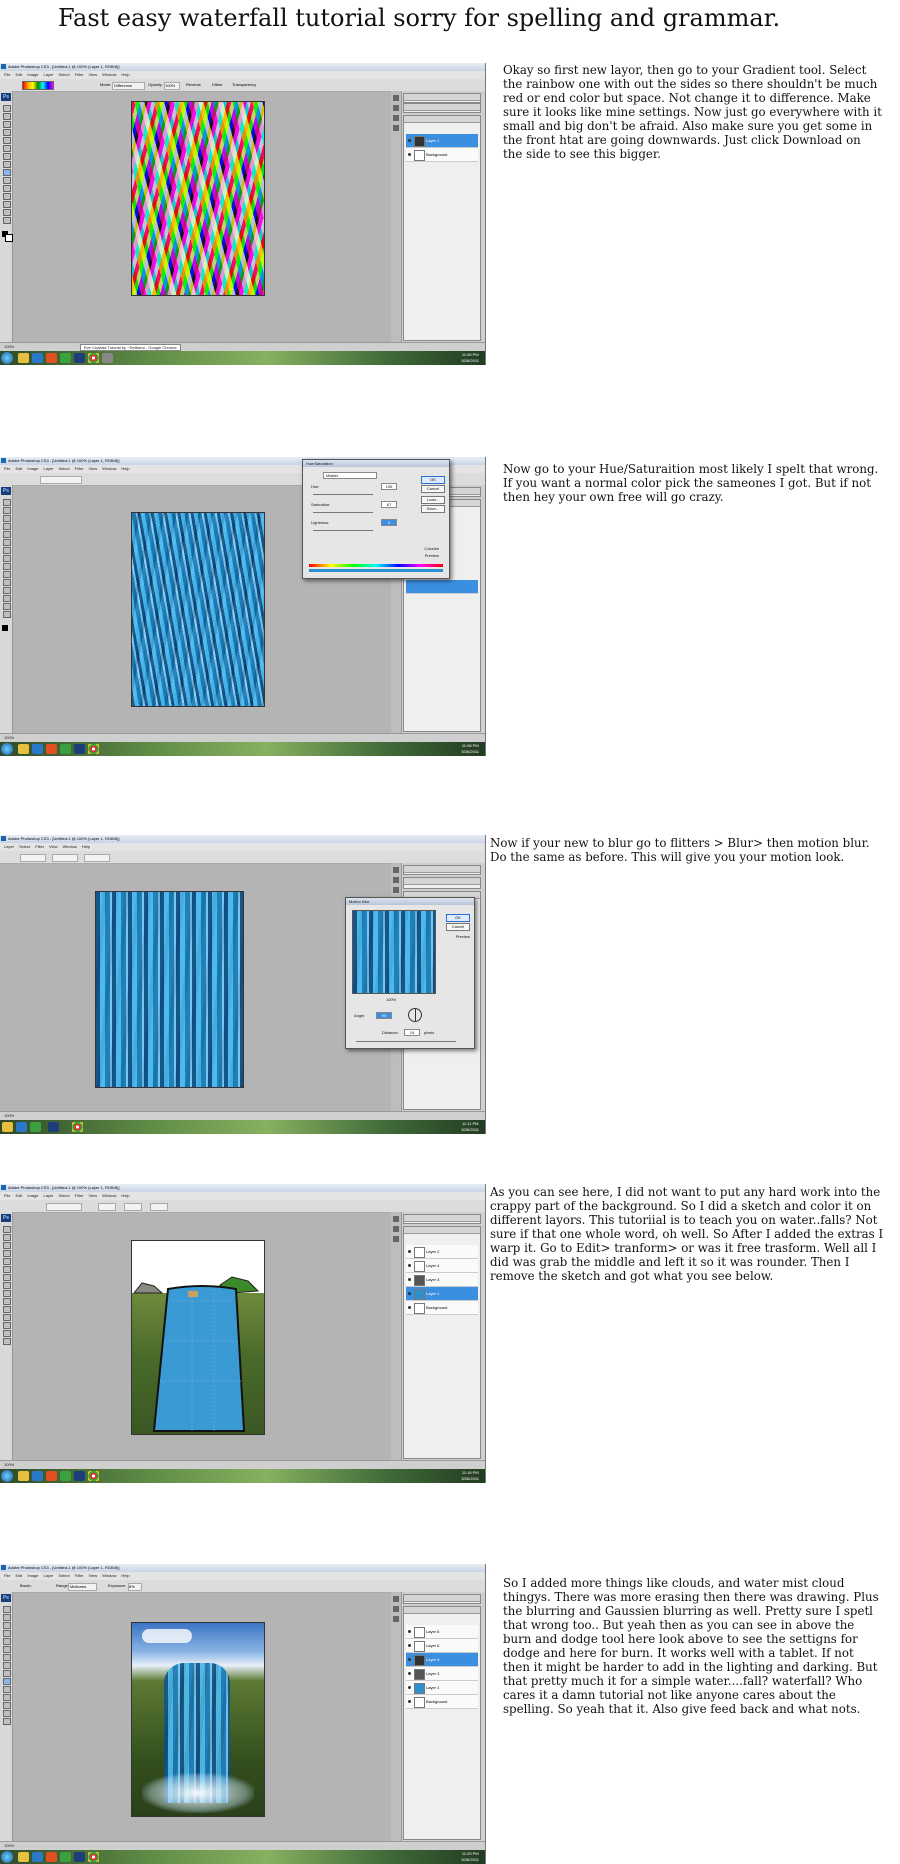  What do you see at coordinates (32, 74) in the screenshot?
I see `menu-image: Image` at bounding box center [32, 74].